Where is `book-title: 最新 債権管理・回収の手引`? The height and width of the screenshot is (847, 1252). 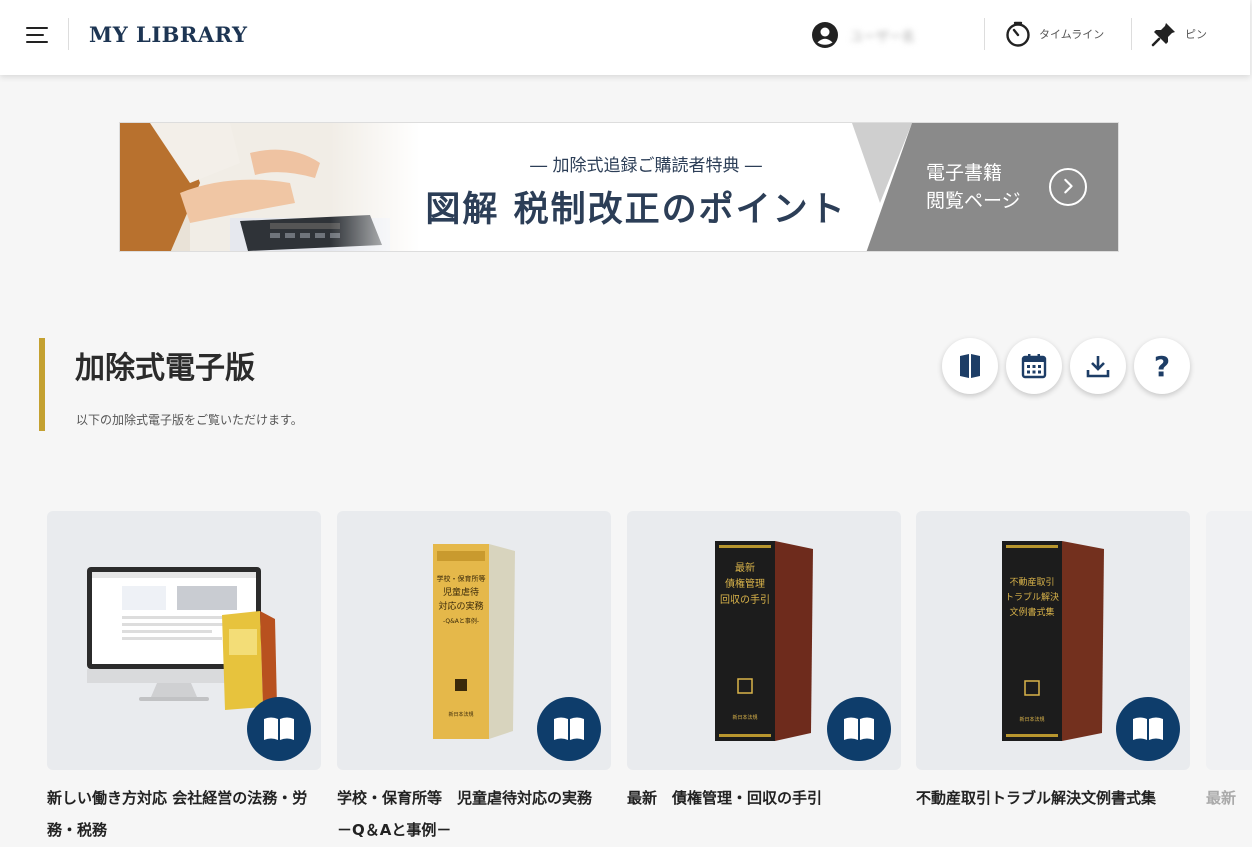
book-title: 最新 債権管理・回収の手引 is located at coordinates (764, 798).